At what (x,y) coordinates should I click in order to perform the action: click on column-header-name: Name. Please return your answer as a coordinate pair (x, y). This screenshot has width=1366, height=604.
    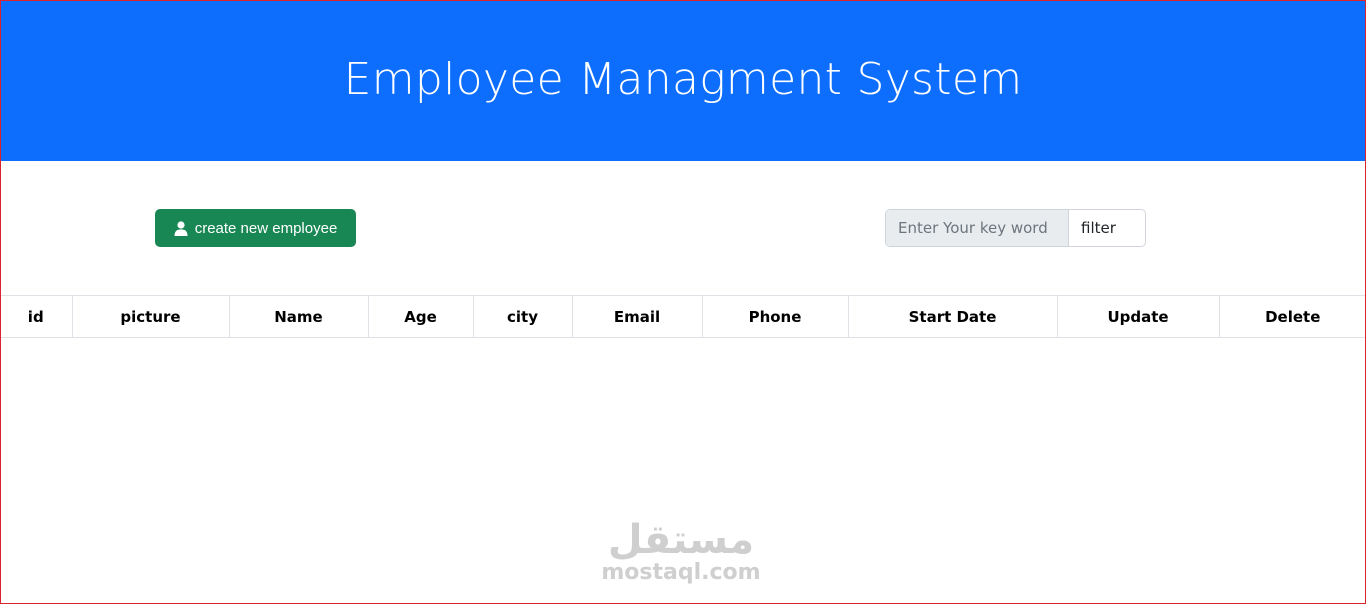
    Looking at the image, I should click on (299, 316).